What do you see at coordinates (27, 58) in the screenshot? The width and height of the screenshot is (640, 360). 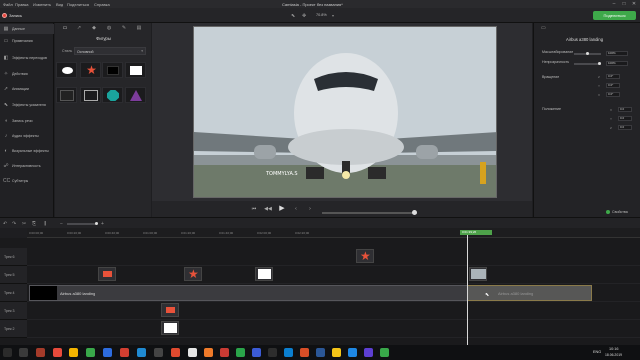 I see `tool-transitions: ◧ Эффекты переходов` at bounding box center [27, 58].